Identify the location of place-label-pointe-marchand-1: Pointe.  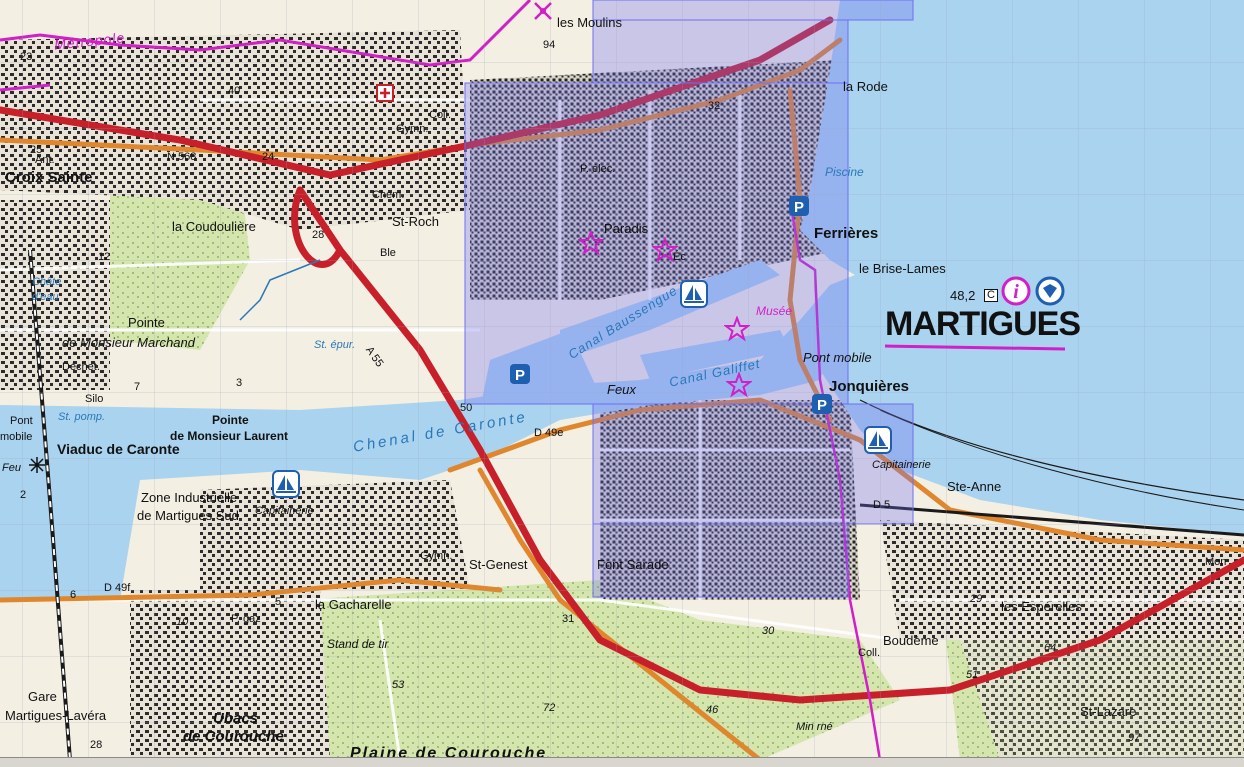
(146, 322).